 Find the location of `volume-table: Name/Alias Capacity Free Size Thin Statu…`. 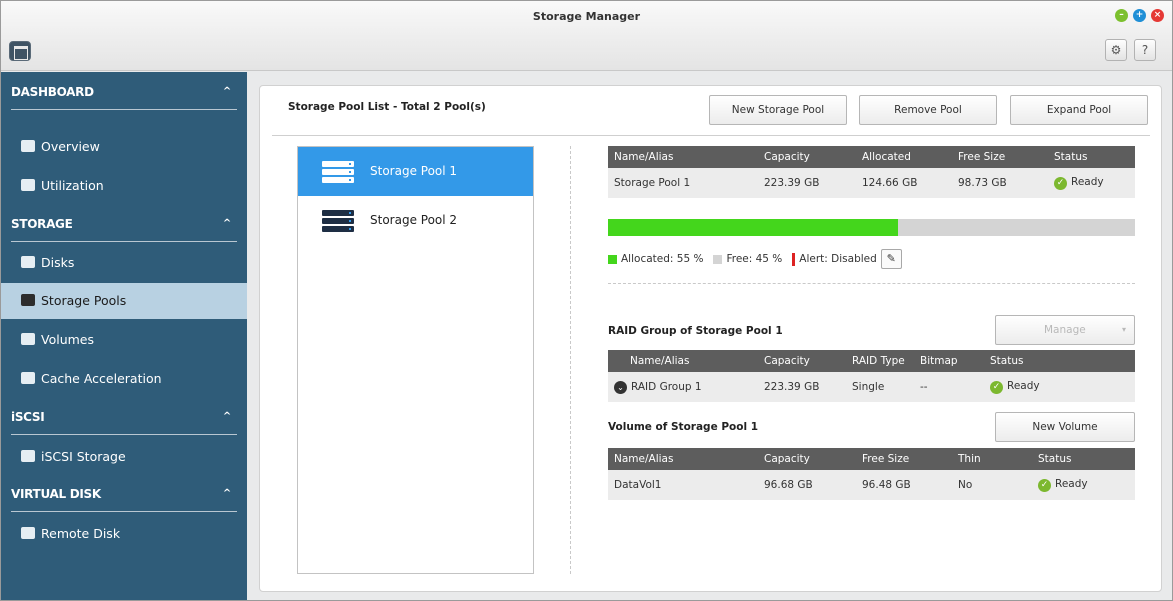

volume-table: Name/Alias Capacity Free Size Thin Statu… is located at coordinates (871, 474).